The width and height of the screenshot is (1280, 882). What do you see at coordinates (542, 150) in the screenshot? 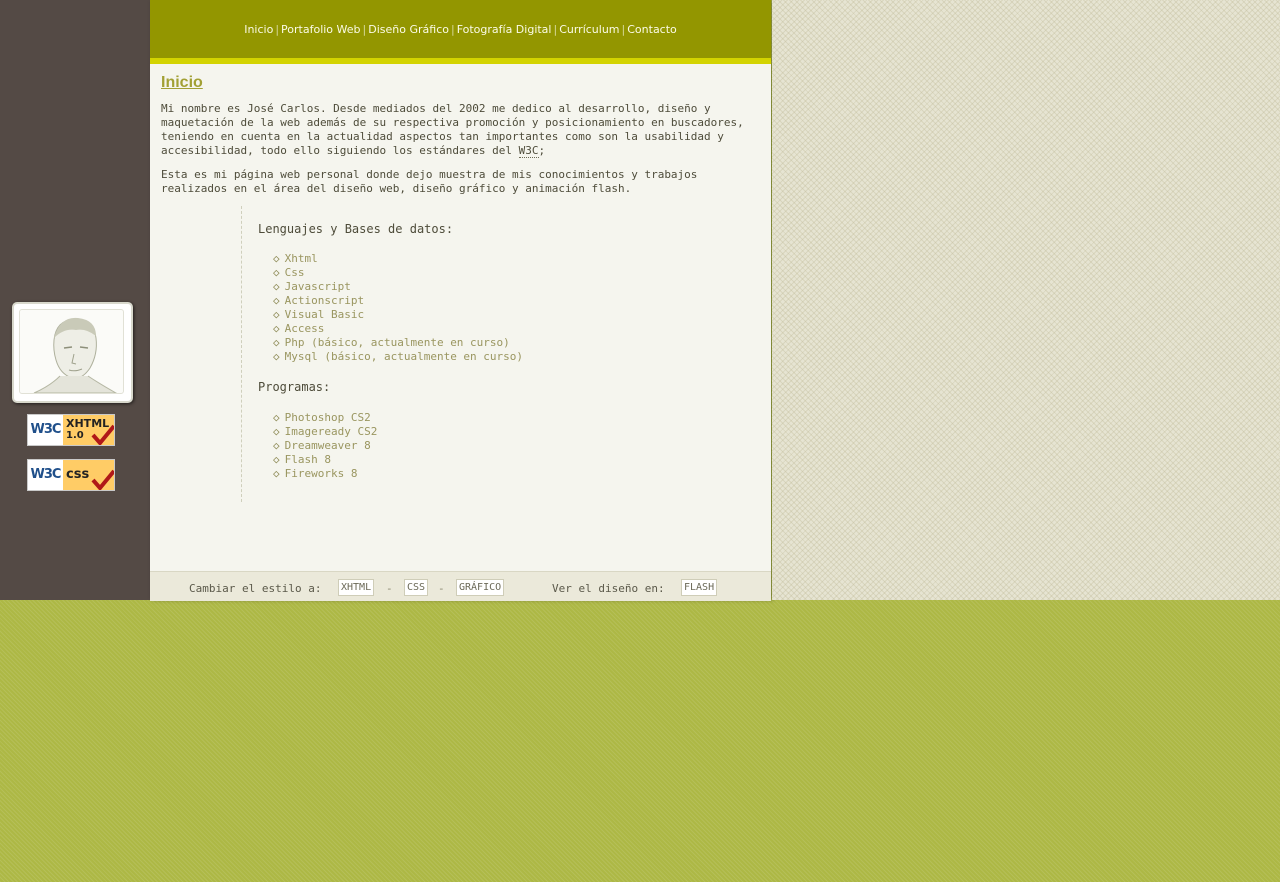
I see `intro-end: ;` at bounding box center [542, 150].